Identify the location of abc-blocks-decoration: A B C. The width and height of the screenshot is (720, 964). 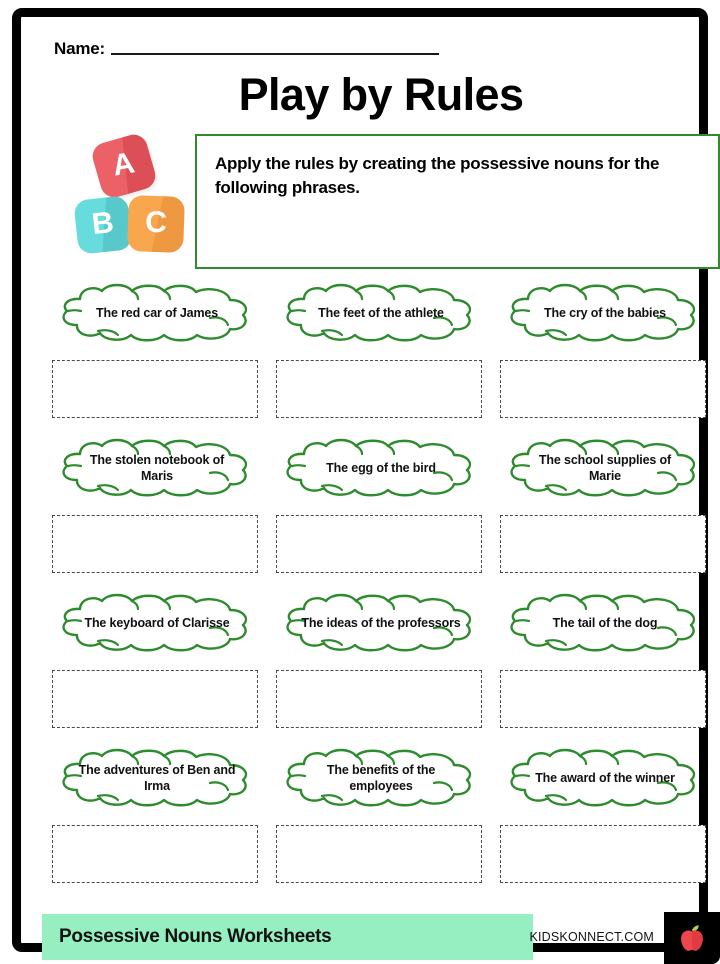
(134, 203).